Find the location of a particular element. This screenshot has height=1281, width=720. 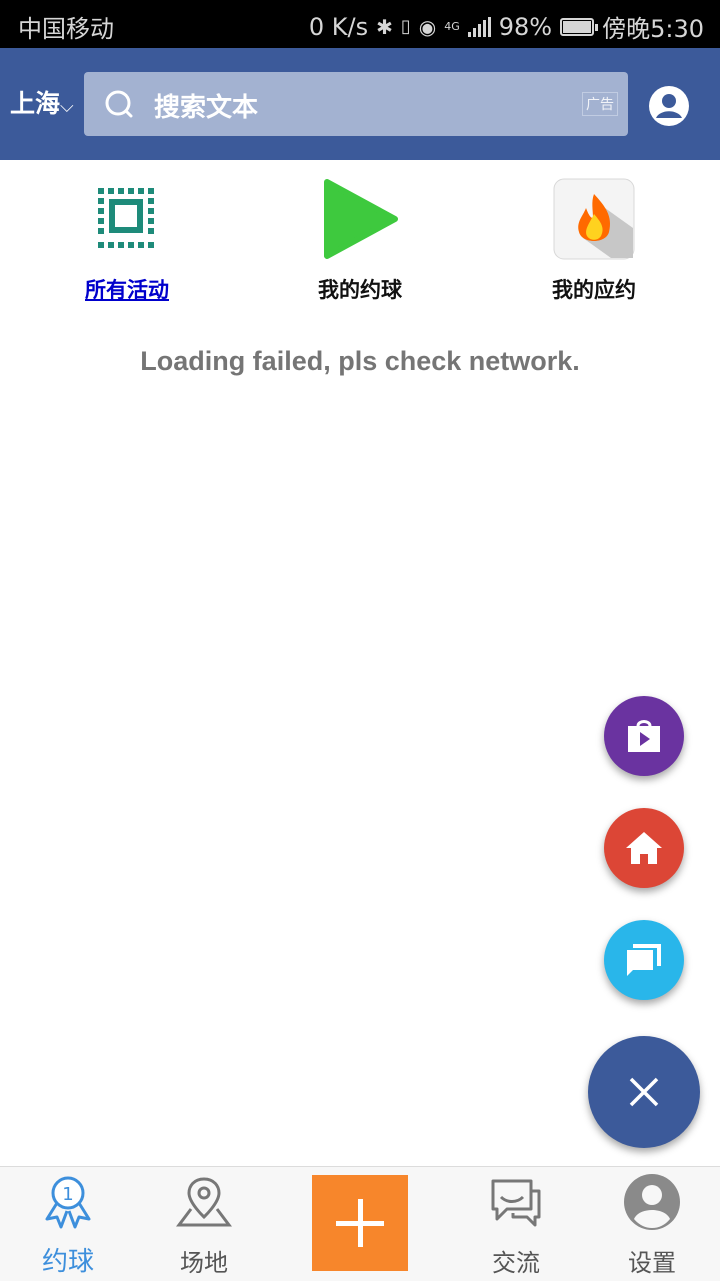

app-header: 上海⌵ 搜索文本 广告 is located at coordinates (360, 104).